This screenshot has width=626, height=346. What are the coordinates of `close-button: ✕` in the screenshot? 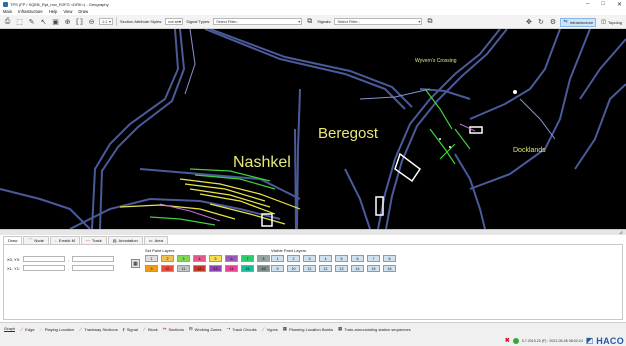 It's located at (619, 4).